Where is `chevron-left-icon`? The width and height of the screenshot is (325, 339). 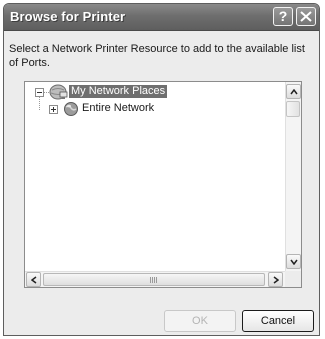 chevron-left-icon is located at coordinates (34, 280).